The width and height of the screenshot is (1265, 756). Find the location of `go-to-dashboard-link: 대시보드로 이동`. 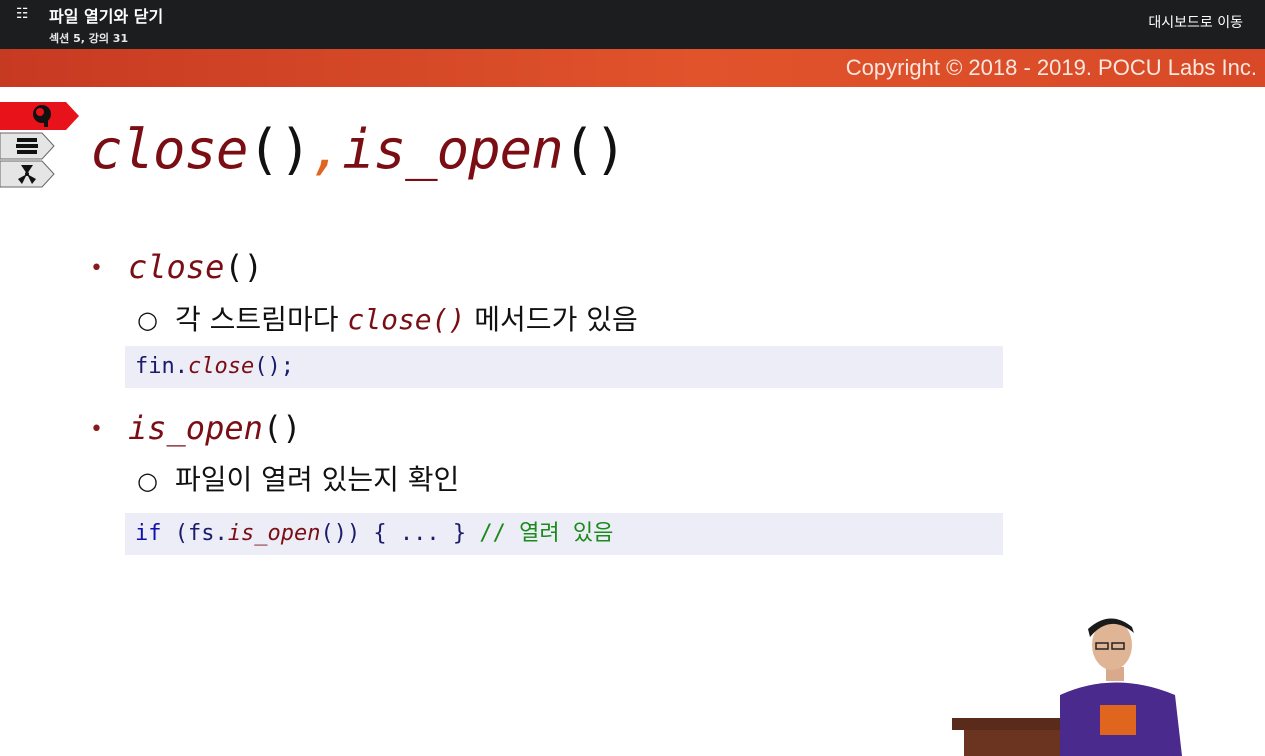

go-to-dashboard-link: 대시보드로 이동 is located at coordinates (1195, 22).